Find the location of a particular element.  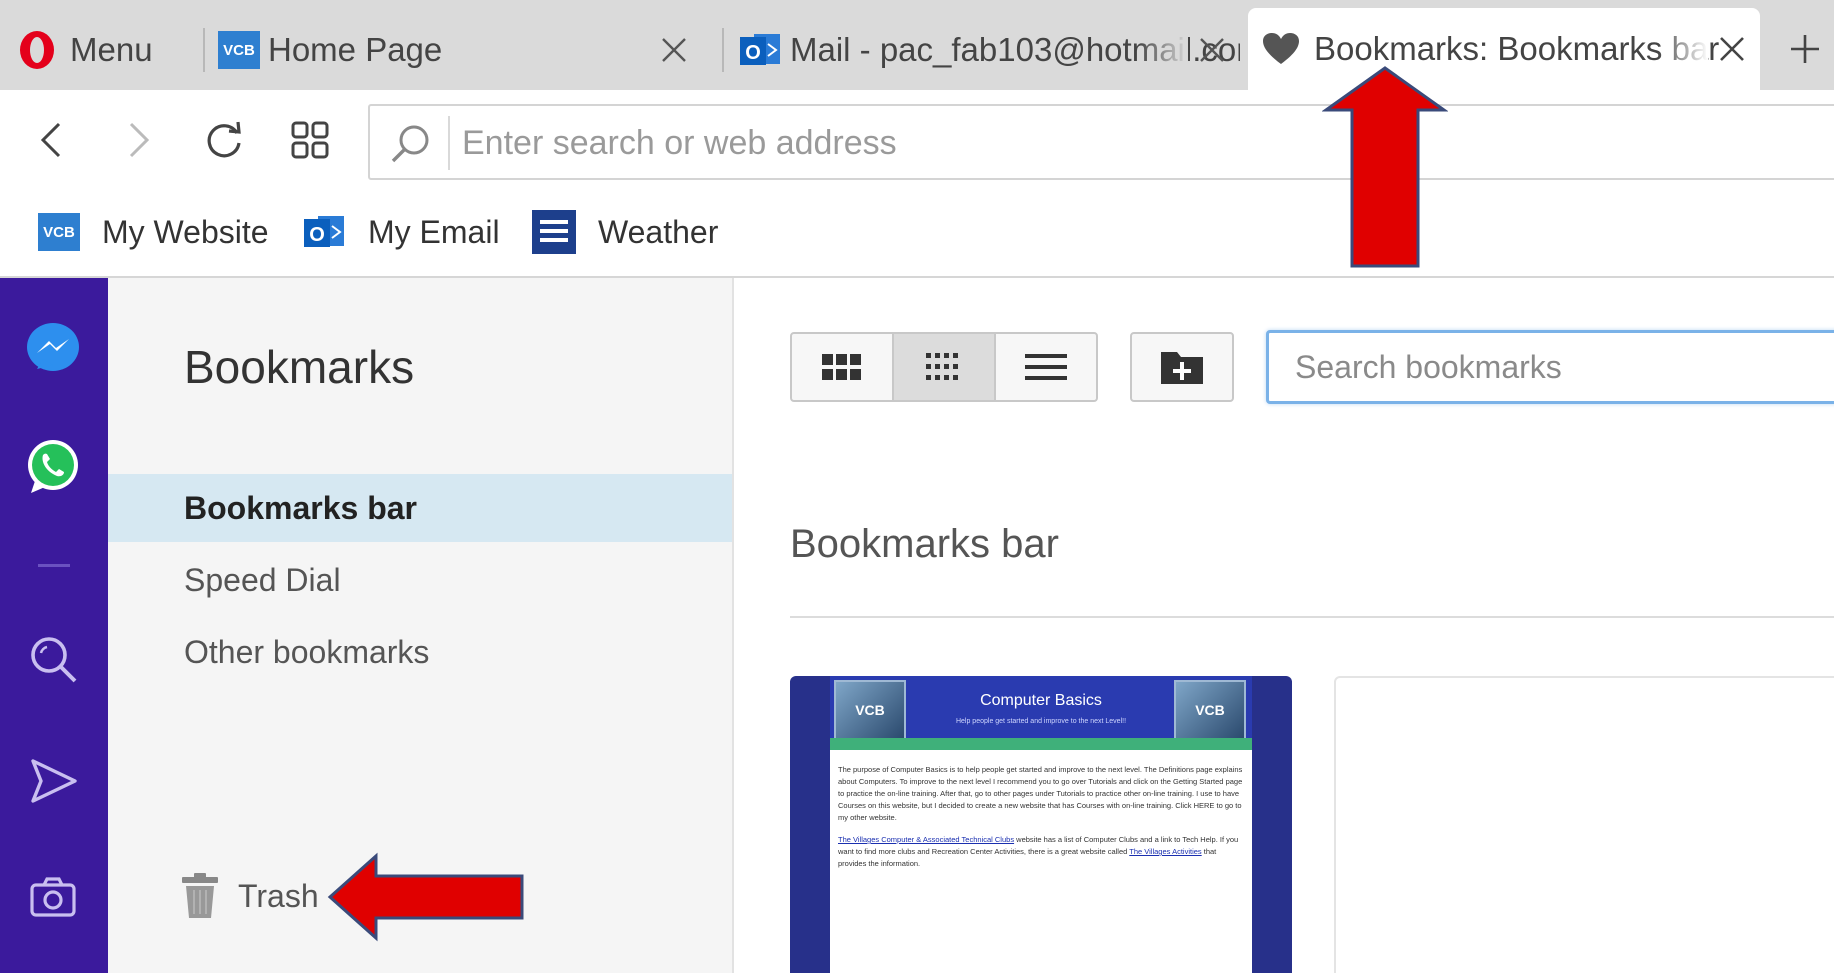

rail-divider is located at coordinates (54, 565).